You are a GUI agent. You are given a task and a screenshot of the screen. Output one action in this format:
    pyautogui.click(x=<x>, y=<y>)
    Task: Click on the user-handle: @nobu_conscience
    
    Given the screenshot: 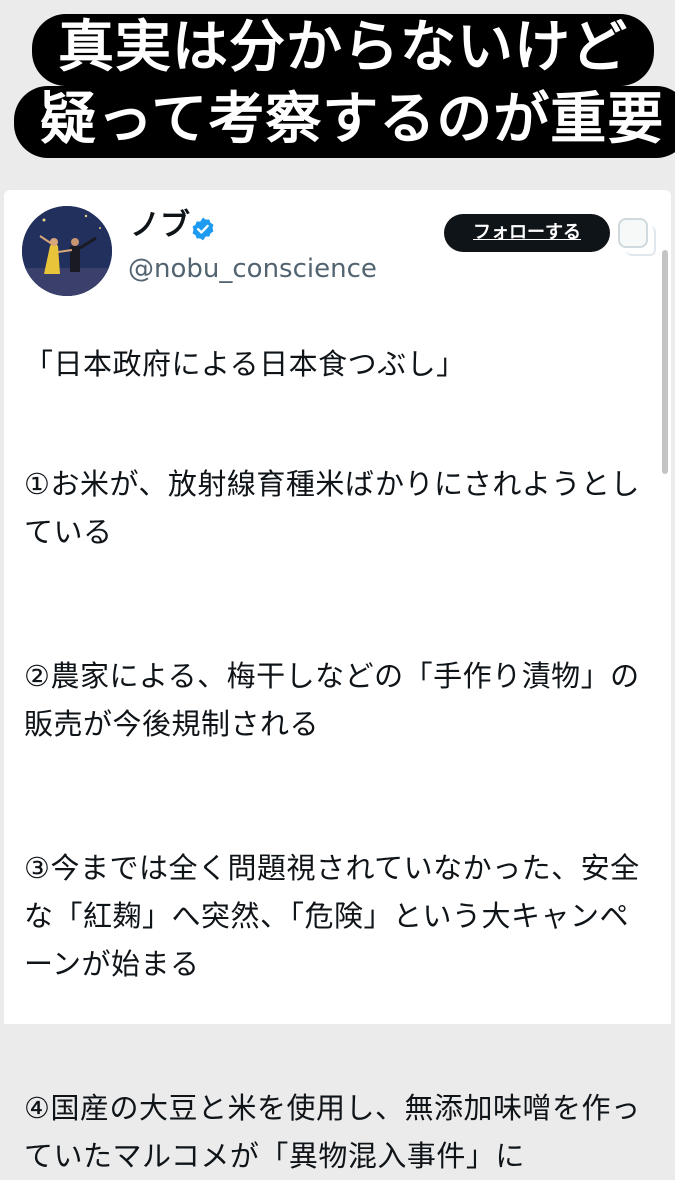 What is the action you would take?
    pyautogui.click(x=252, y=269)
    